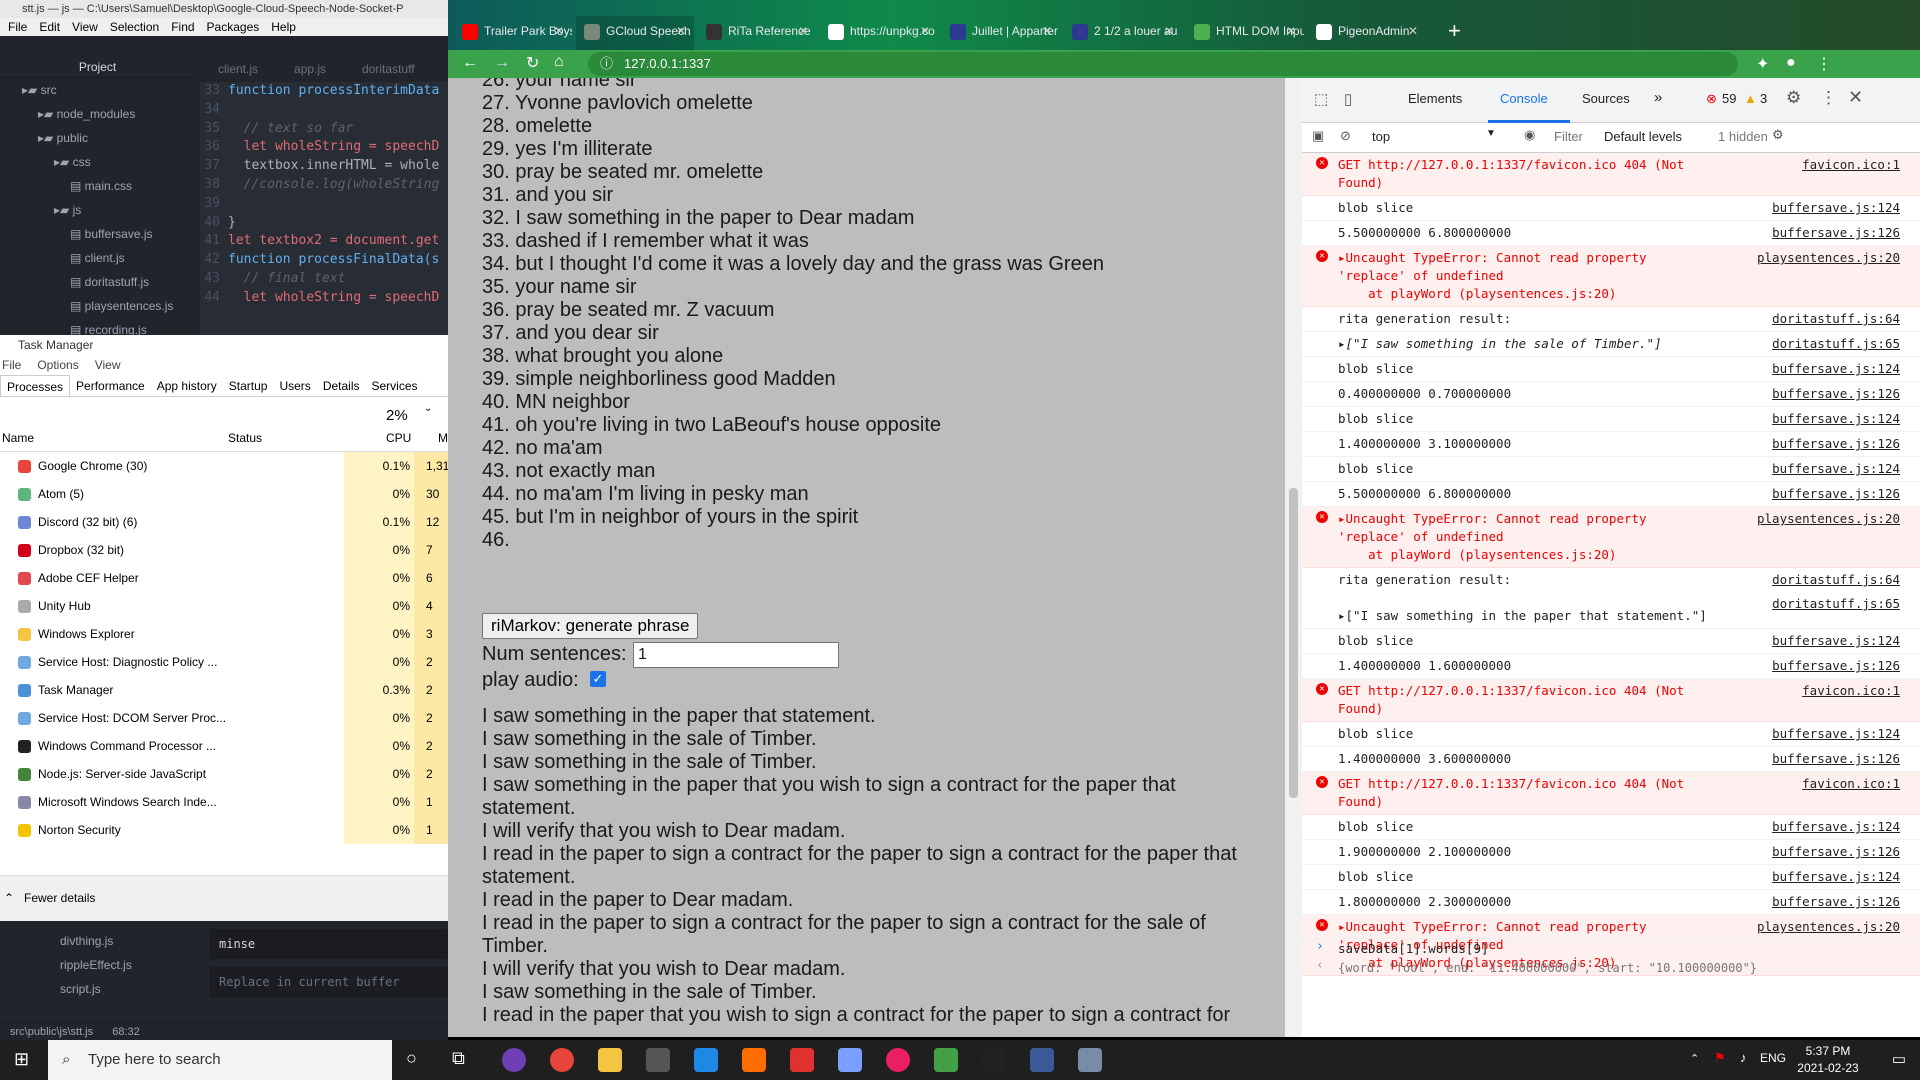 This screenshot has width=1920, height=1080. I want to click on tab-startup: Startup, so click(248, 385).